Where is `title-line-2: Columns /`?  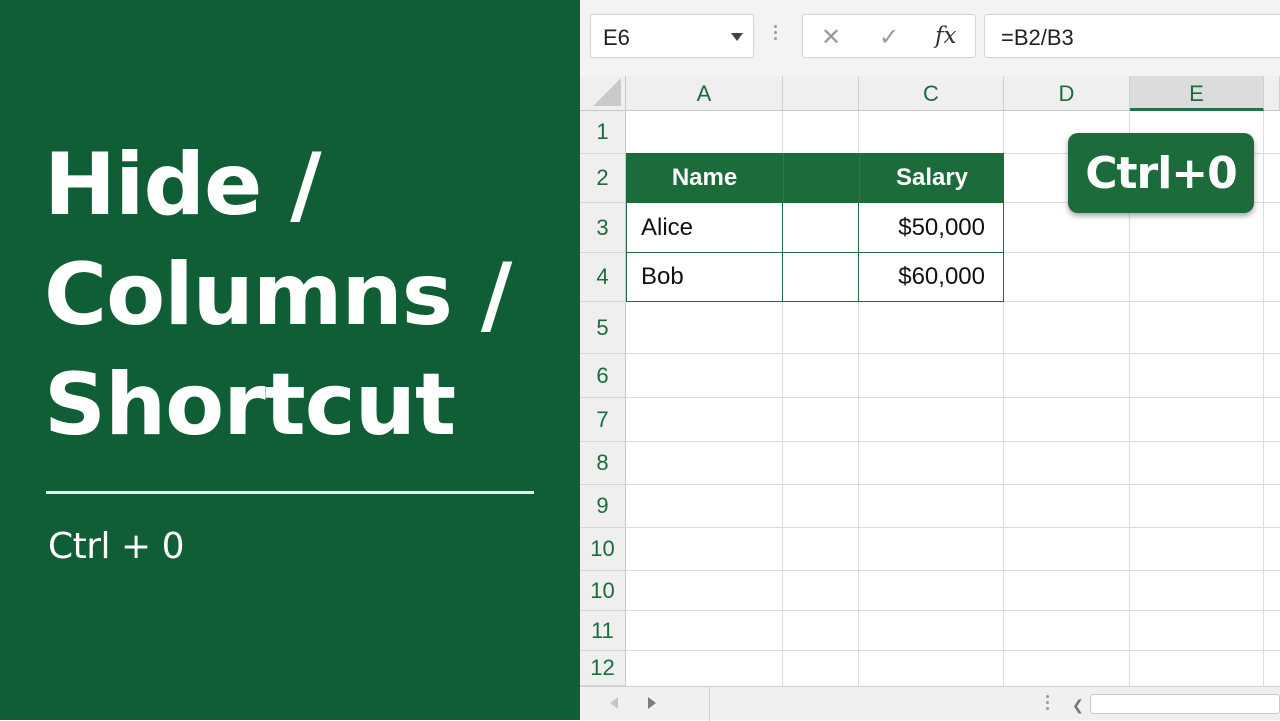
title-line-2: Columns / is located at coordinates (278, 295).